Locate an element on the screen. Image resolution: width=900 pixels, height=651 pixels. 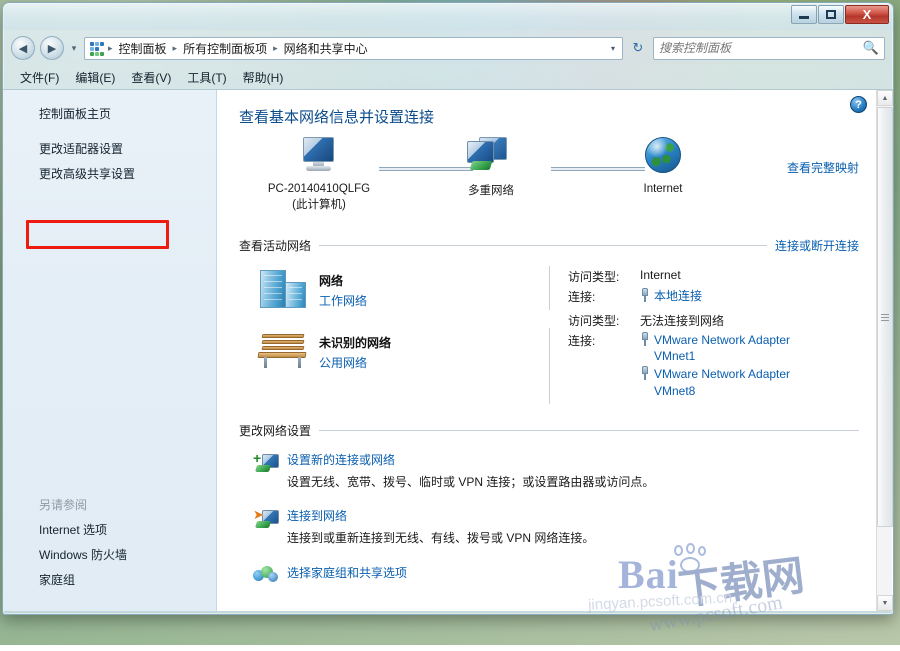
map-node-computer: PC-20140410QLFG (此计算机) is located at coordinates (319, 175).